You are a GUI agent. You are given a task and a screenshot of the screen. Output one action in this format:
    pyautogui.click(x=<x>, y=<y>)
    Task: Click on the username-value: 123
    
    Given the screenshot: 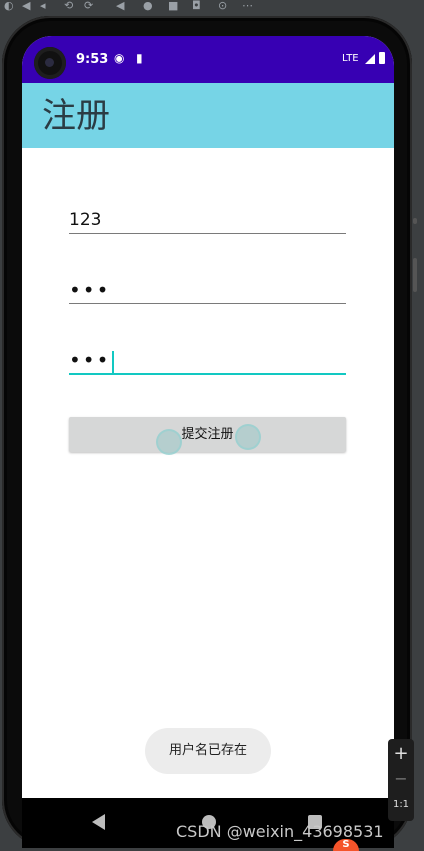 What is the action you would take?
    pyautogui.click(x=85, y=220)
    